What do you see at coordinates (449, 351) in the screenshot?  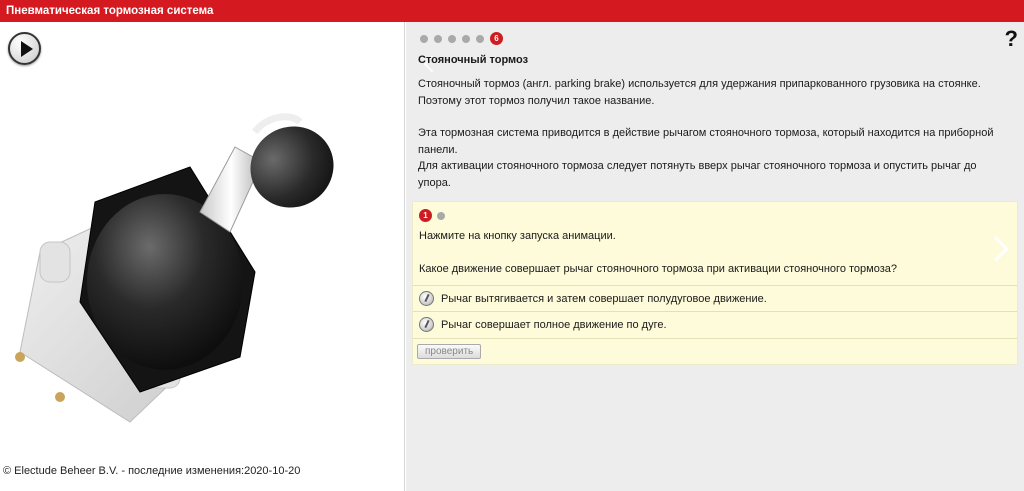 I see `check-button: проверить` at bounding box center [449, 351].